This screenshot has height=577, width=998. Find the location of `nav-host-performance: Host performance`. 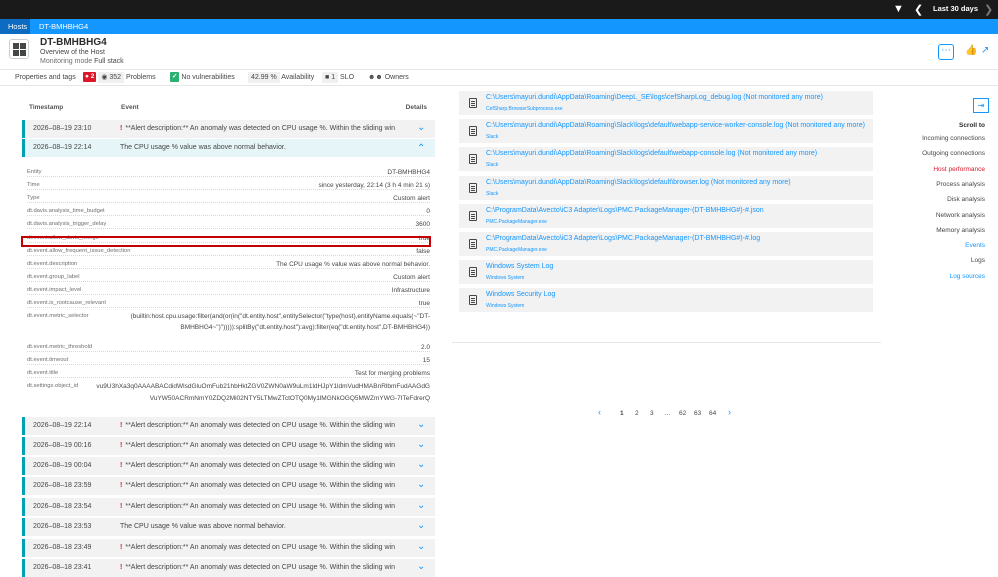

nav-host-performance: Host performance is located at coordinates (959, 169).